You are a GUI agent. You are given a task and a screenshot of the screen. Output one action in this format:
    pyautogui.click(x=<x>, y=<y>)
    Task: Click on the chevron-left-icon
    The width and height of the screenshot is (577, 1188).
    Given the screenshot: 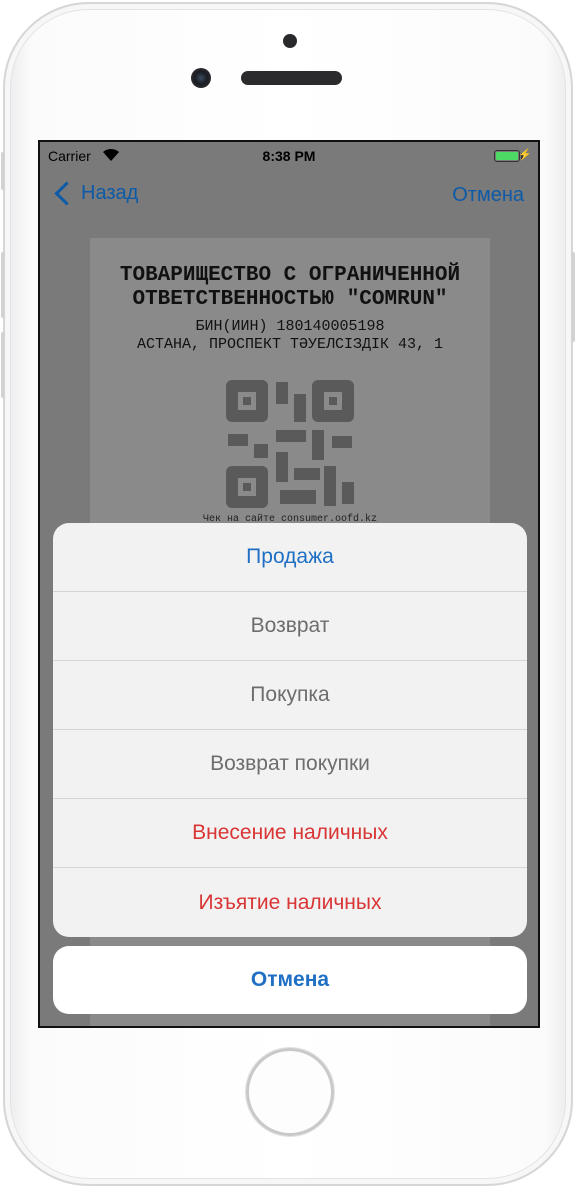 What is the action you would take?
    pyautogui.click(x=66, y=193)
    